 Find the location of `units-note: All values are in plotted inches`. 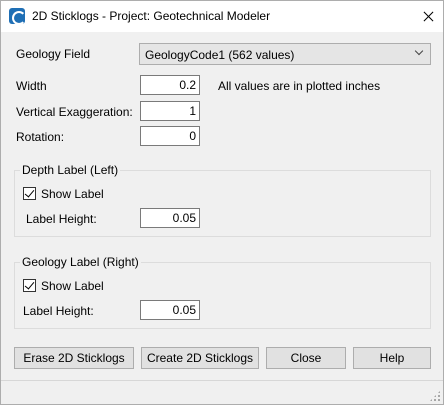

units-note: All values are in plotted inches is located at coordinates (299, 86).